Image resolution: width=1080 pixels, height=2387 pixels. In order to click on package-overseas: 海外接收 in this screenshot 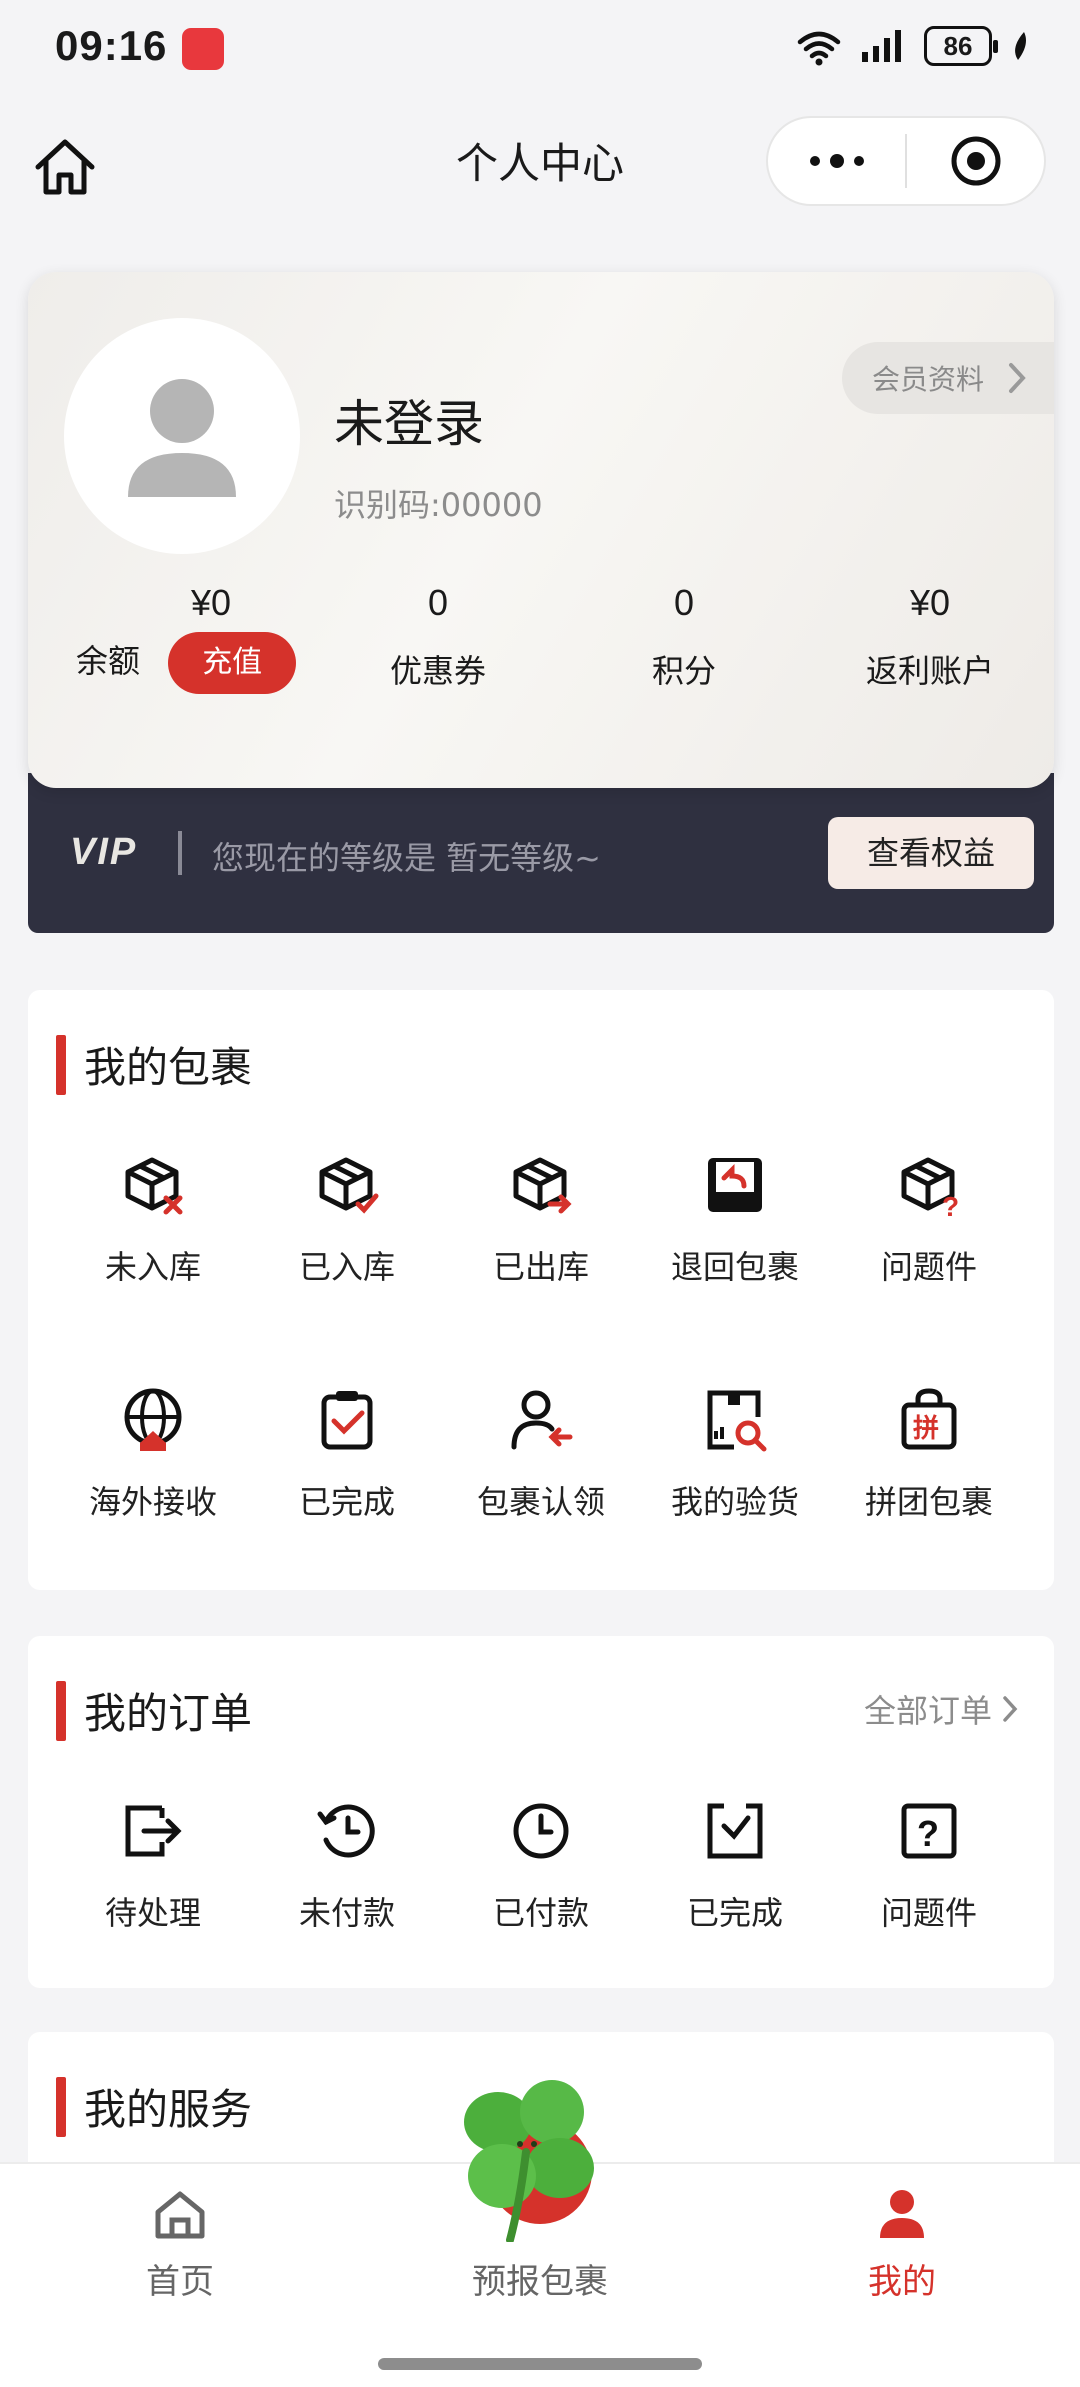, I will do `click(153, 1454)`.